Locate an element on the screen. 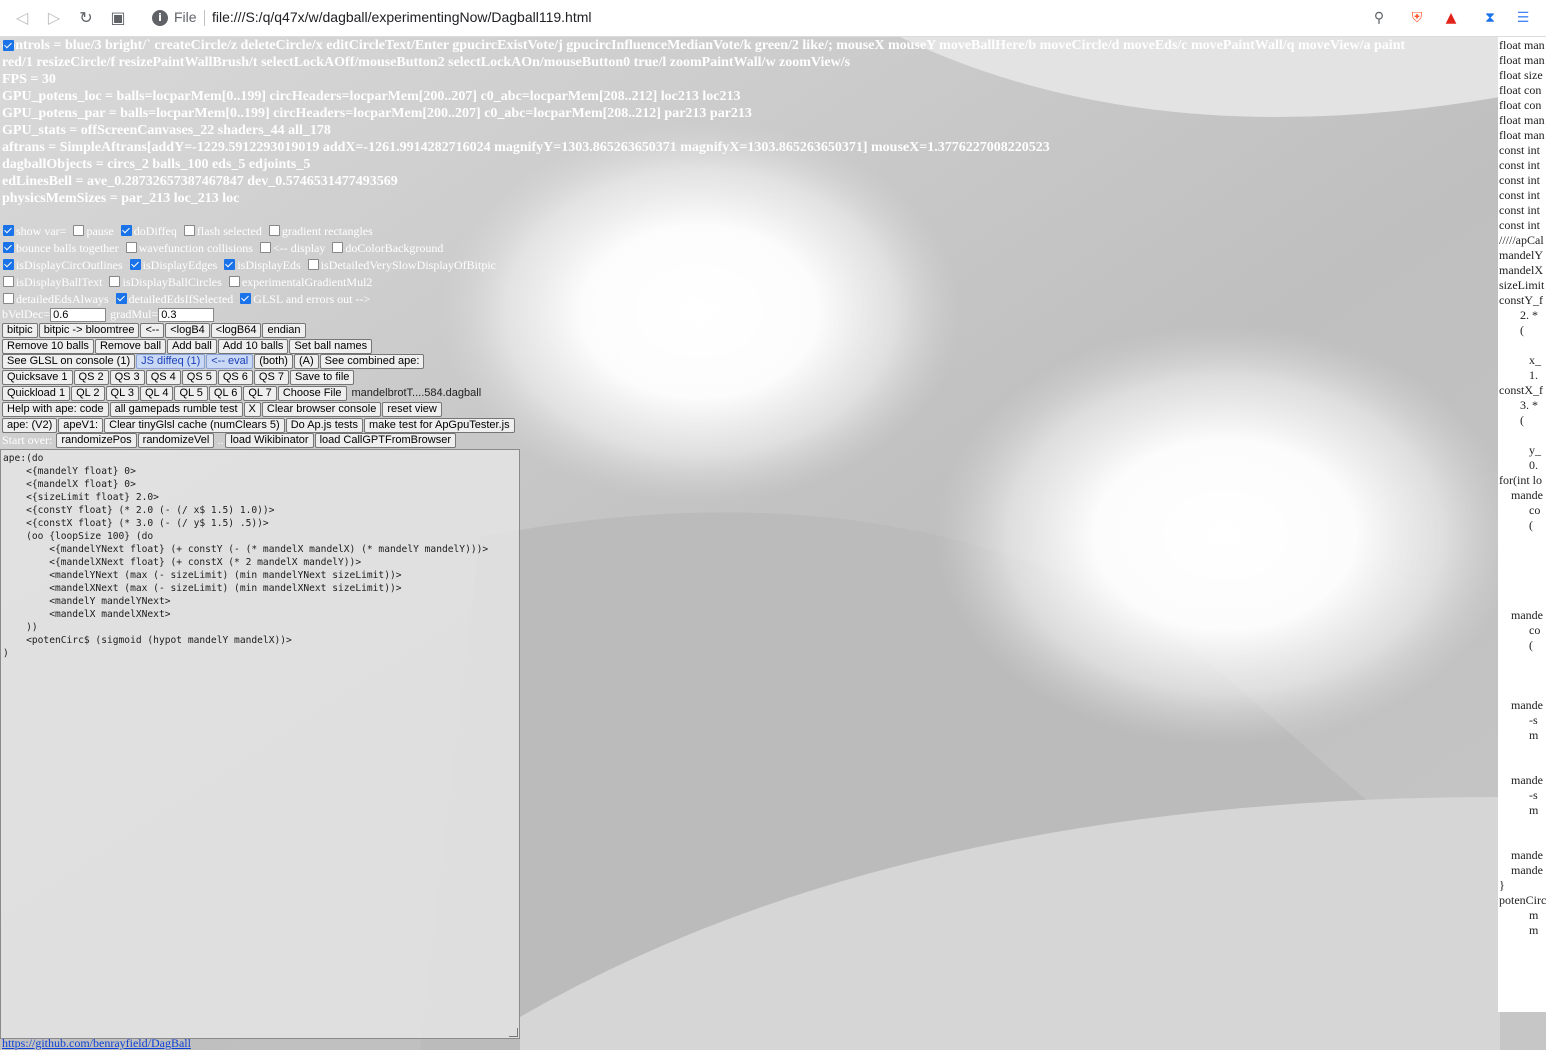 The width and height of the screenshot is (1546, 1050). checkbox-show-var is located at coordinates (8, 230).